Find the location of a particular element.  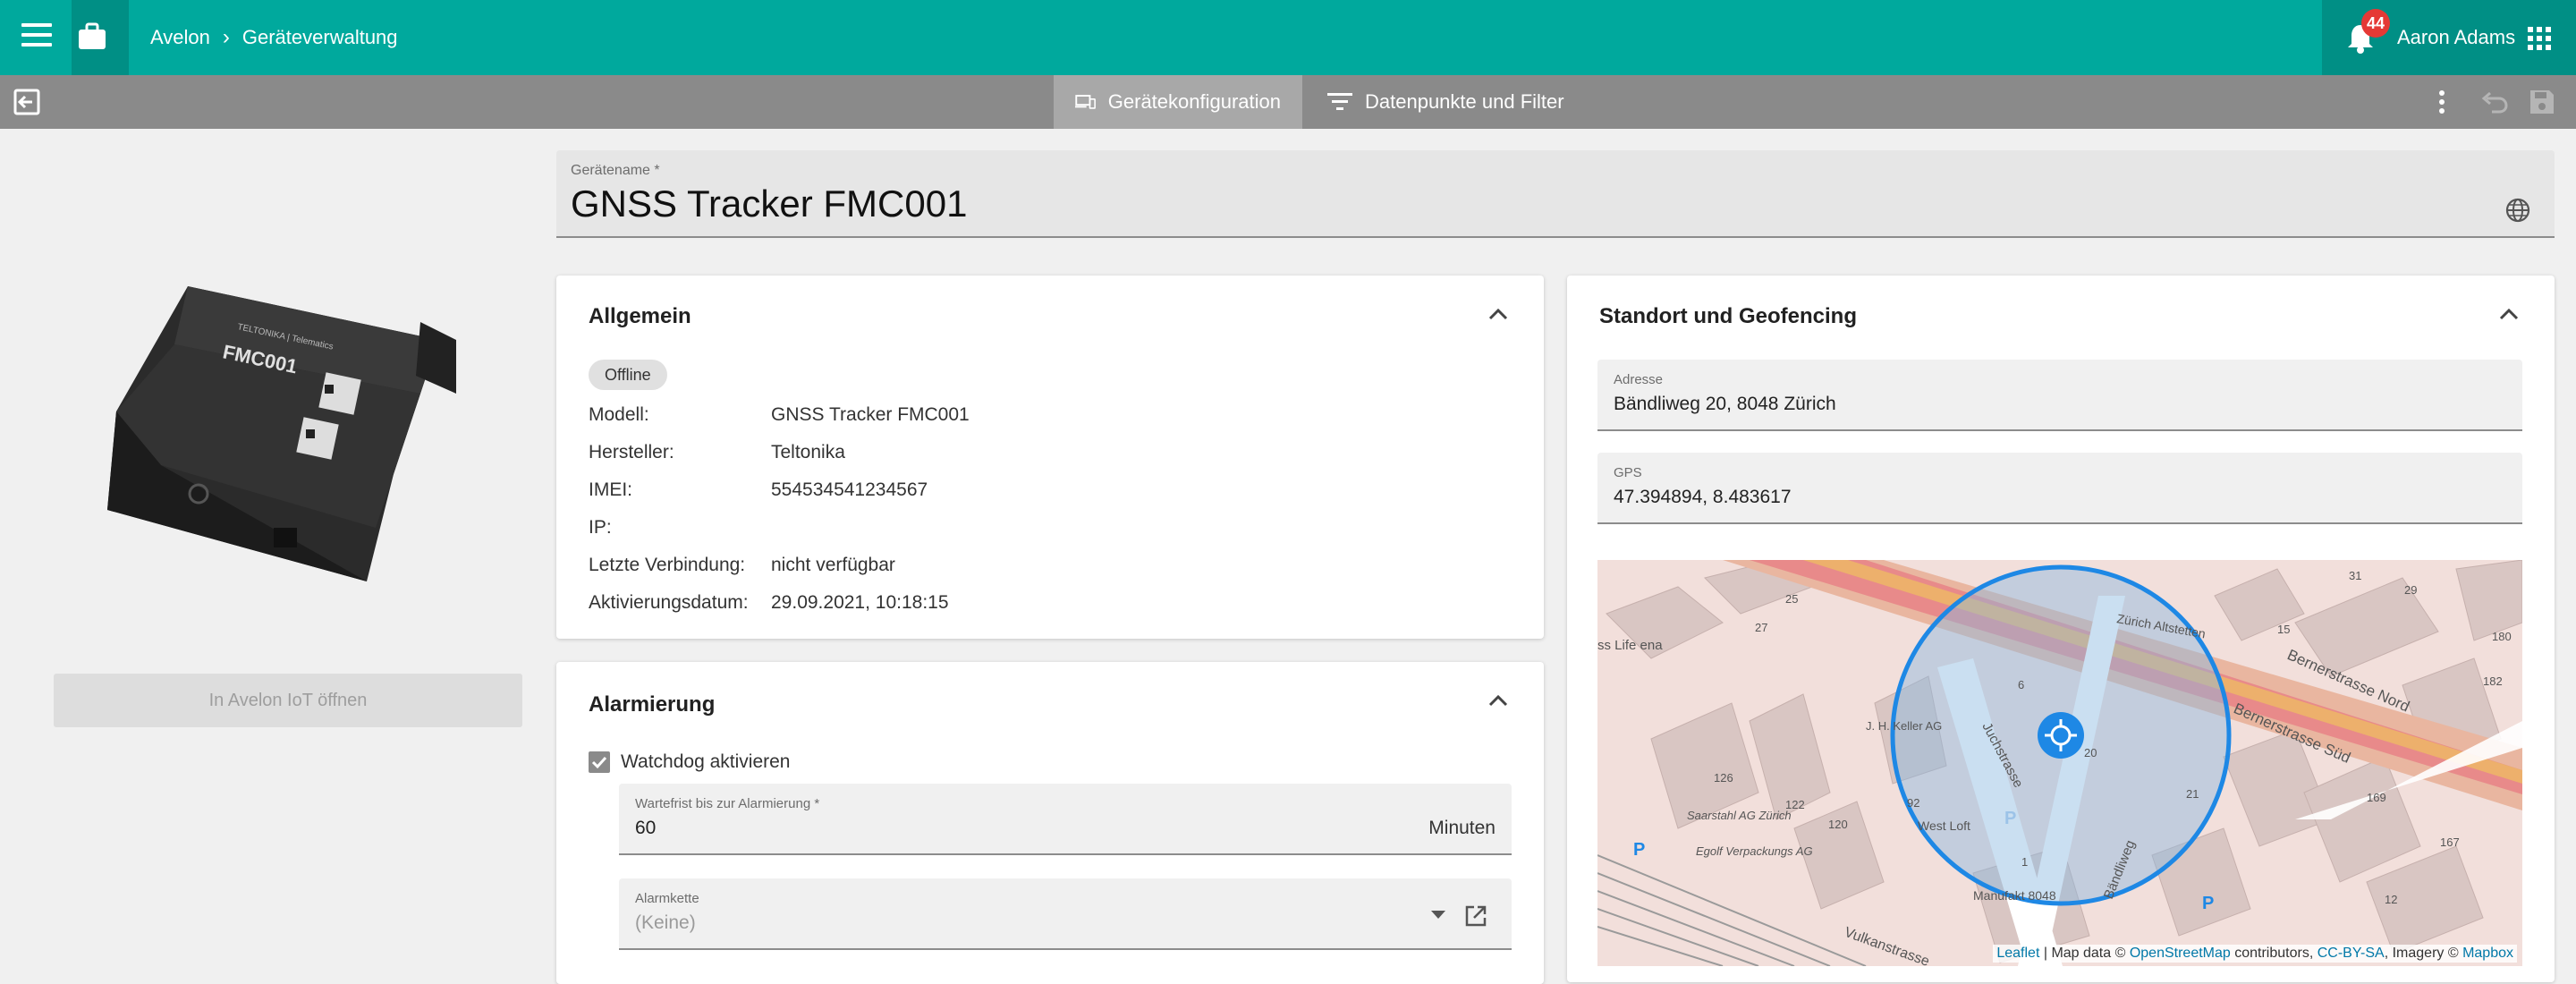

undo-icon is located at coordinates (2494, 102).